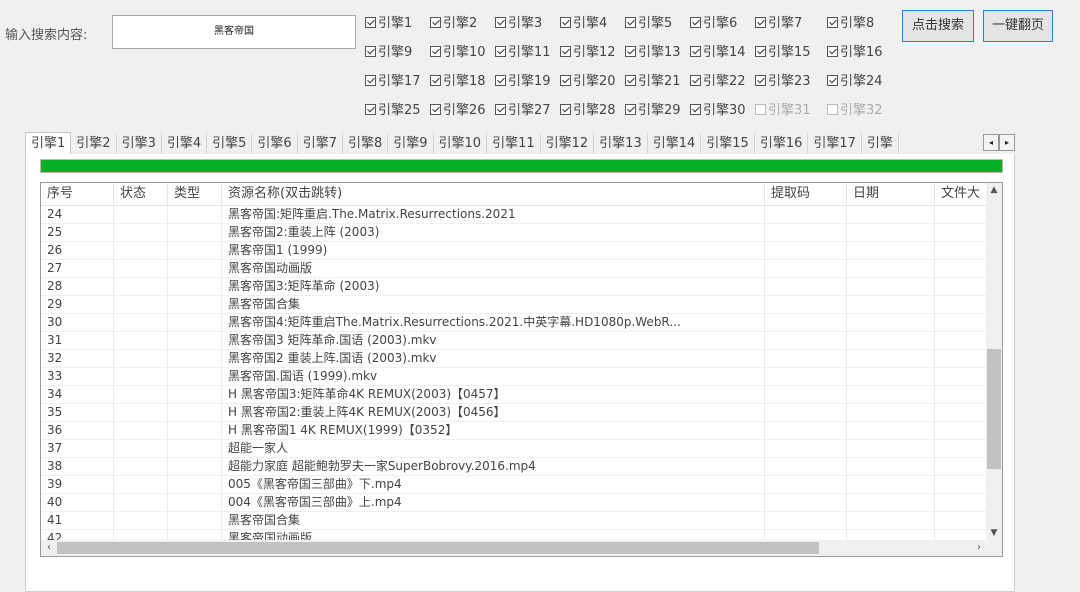  I want to click on table-row: 28 黑客帝国3:矩阵革命 (2003), so click(518, 286).